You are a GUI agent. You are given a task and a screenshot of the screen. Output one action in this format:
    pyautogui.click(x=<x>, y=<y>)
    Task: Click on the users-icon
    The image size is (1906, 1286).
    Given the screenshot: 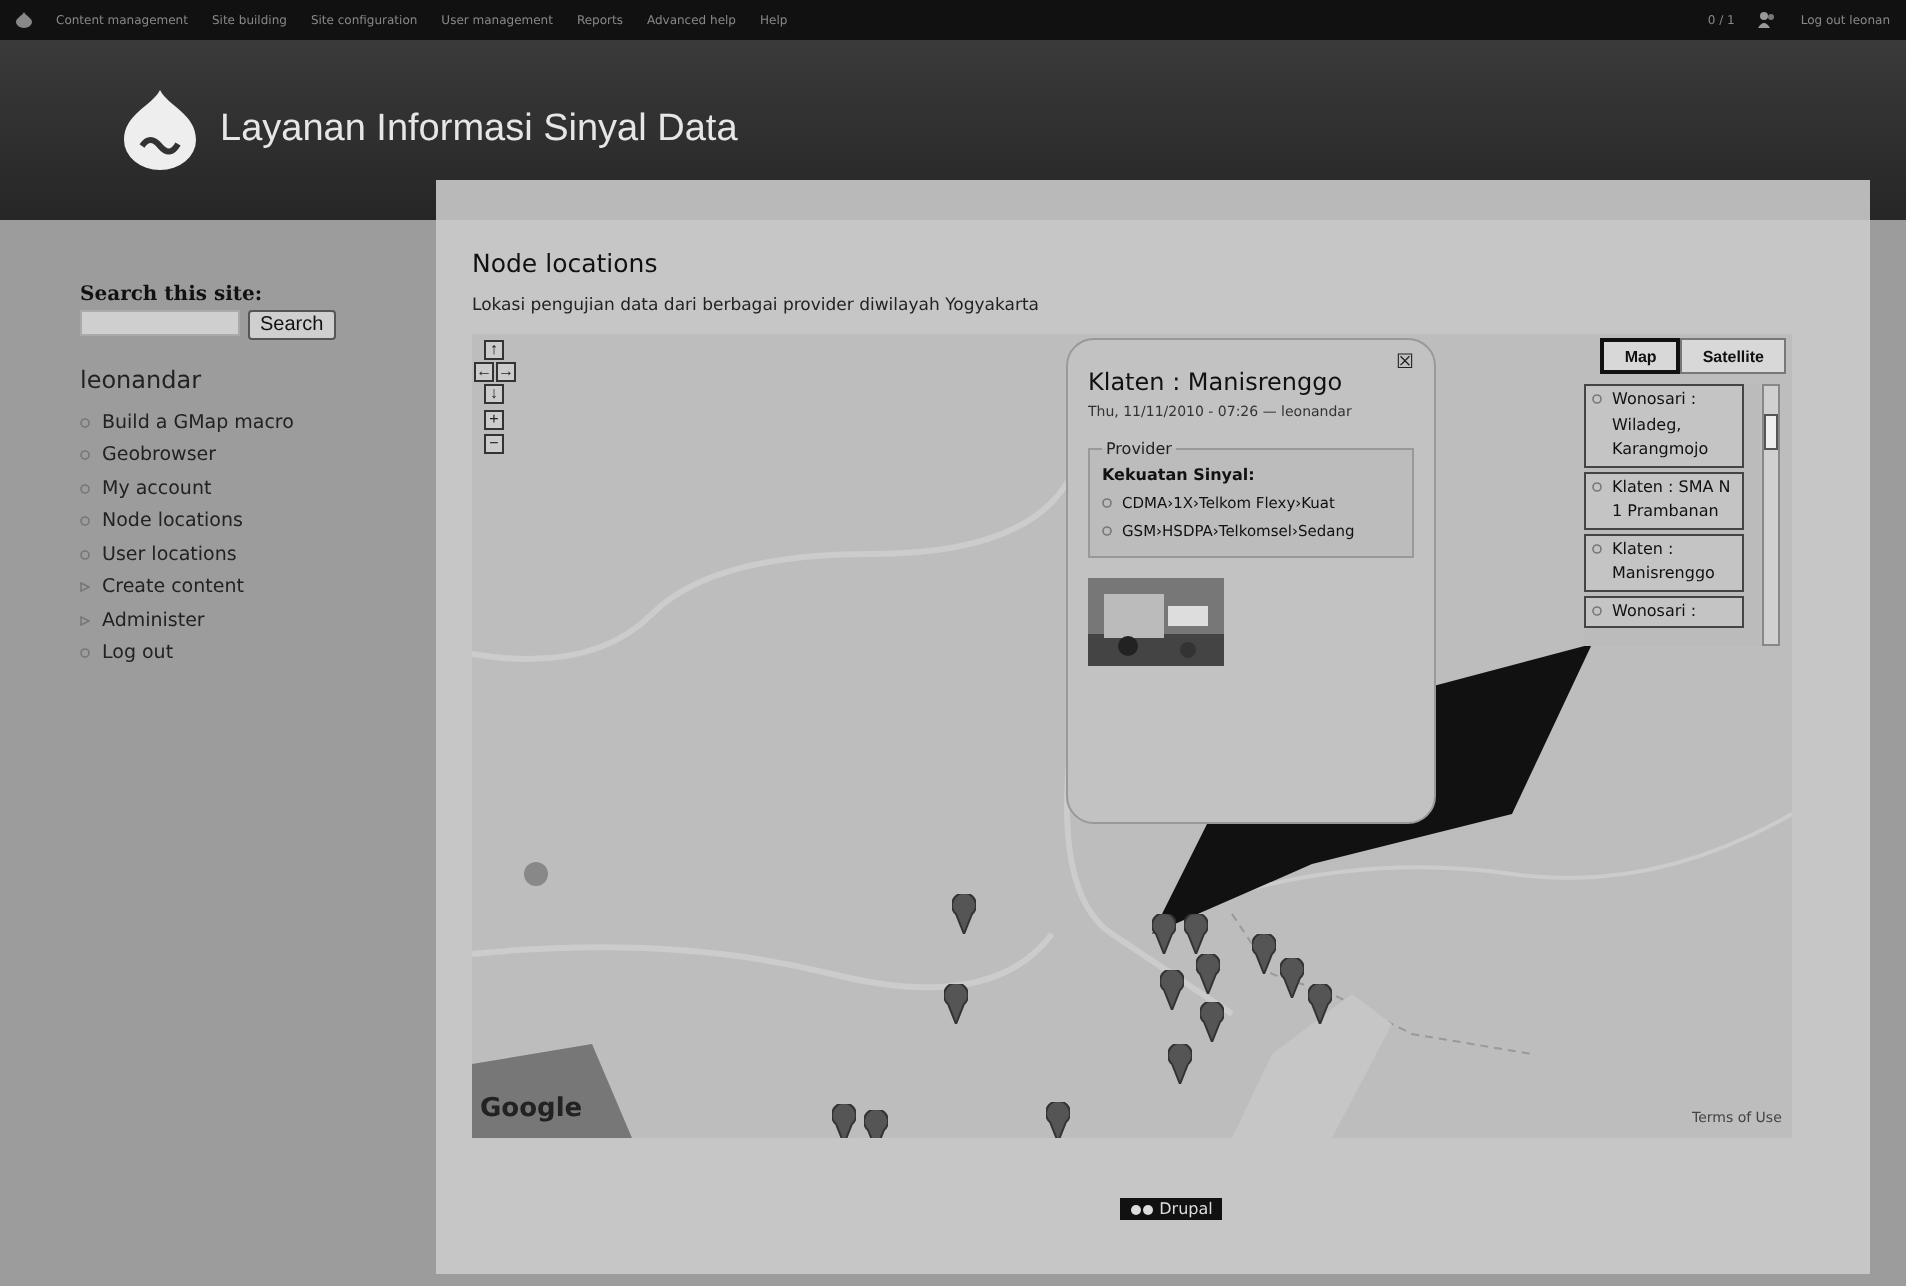 What is the action you would take?
    pyautogui.click(x=1767, y=20)
    